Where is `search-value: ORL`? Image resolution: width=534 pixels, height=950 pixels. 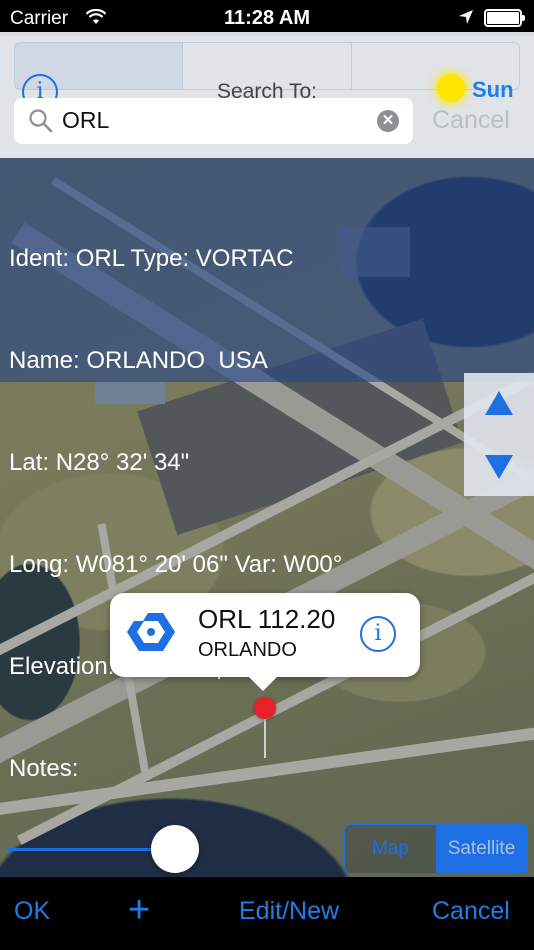
search-value: ORL is located at coordinates (86, 120).